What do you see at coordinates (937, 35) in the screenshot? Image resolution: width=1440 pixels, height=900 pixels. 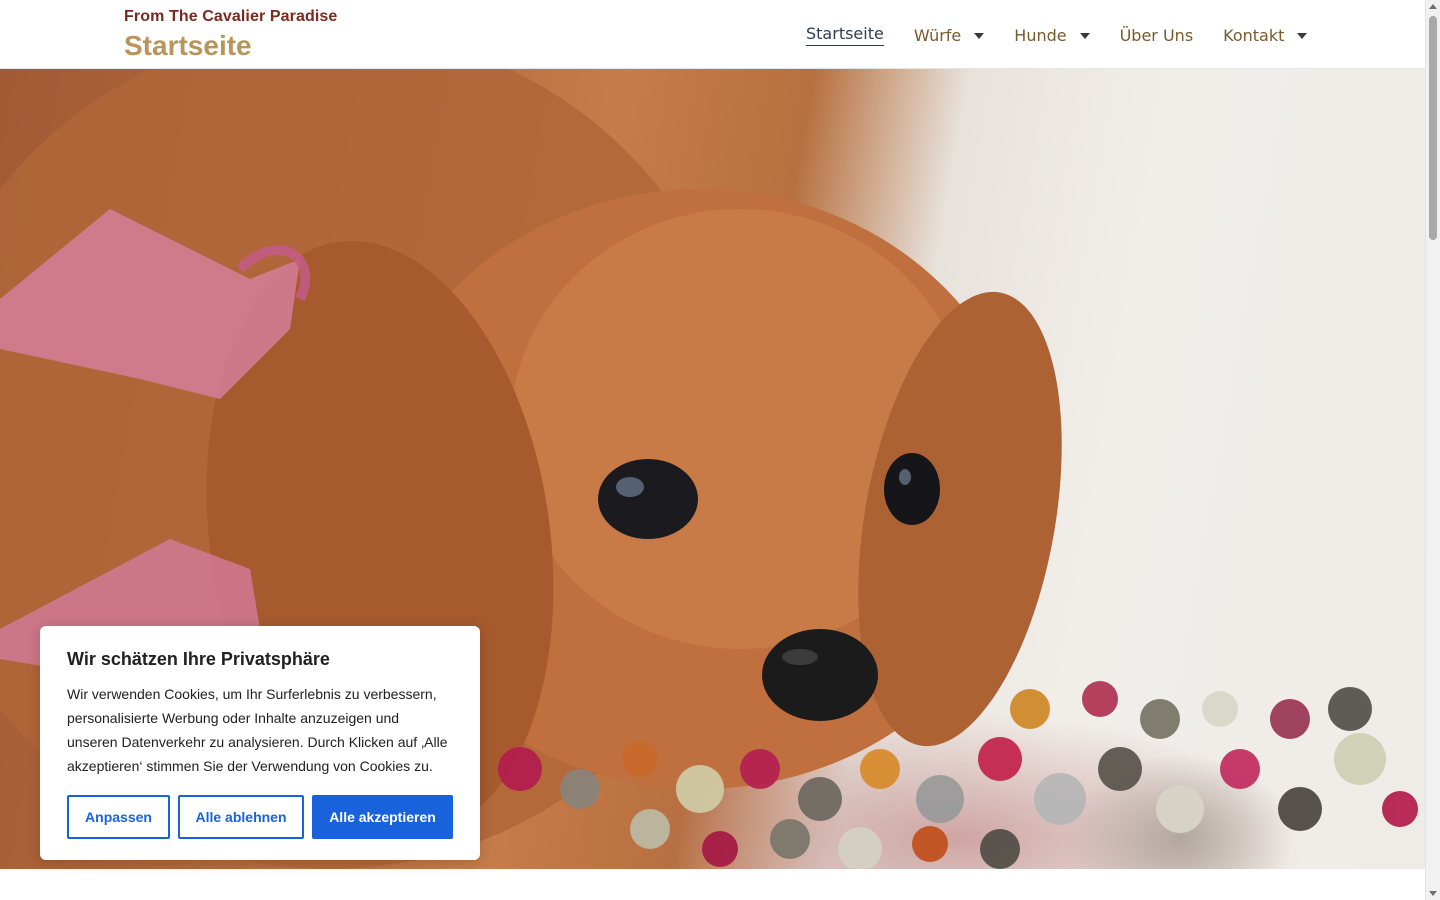 I see `nav-label: Würfe` at bounding box center [937, 35].